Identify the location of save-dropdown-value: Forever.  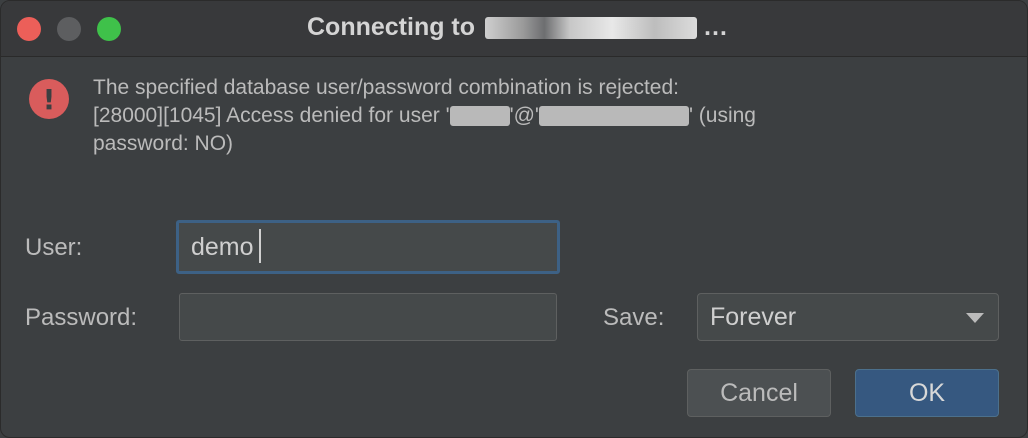
(753, 317).